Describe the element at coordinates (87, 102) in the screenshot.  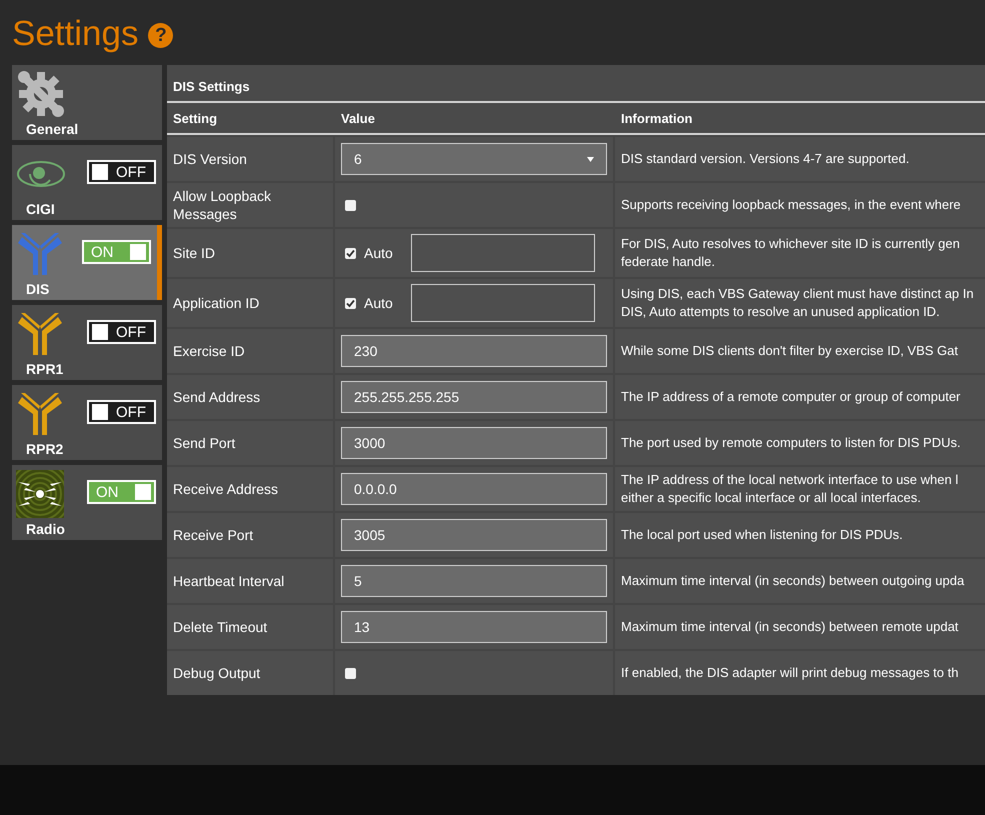
I see `sidebar-item: General` at that location.